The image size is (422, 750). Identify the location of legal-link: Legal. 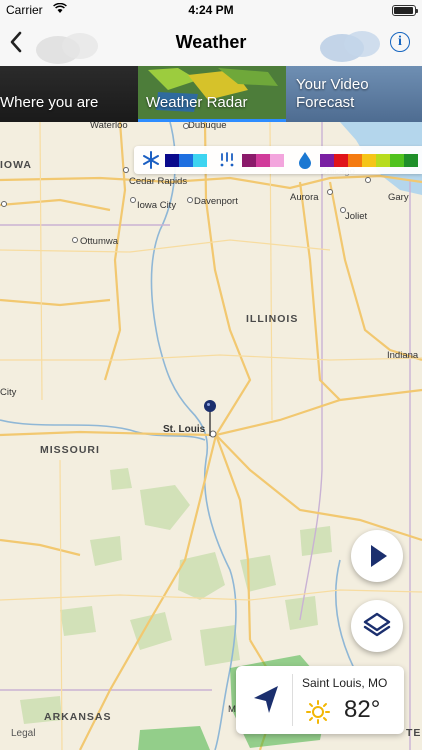
(23, 733).